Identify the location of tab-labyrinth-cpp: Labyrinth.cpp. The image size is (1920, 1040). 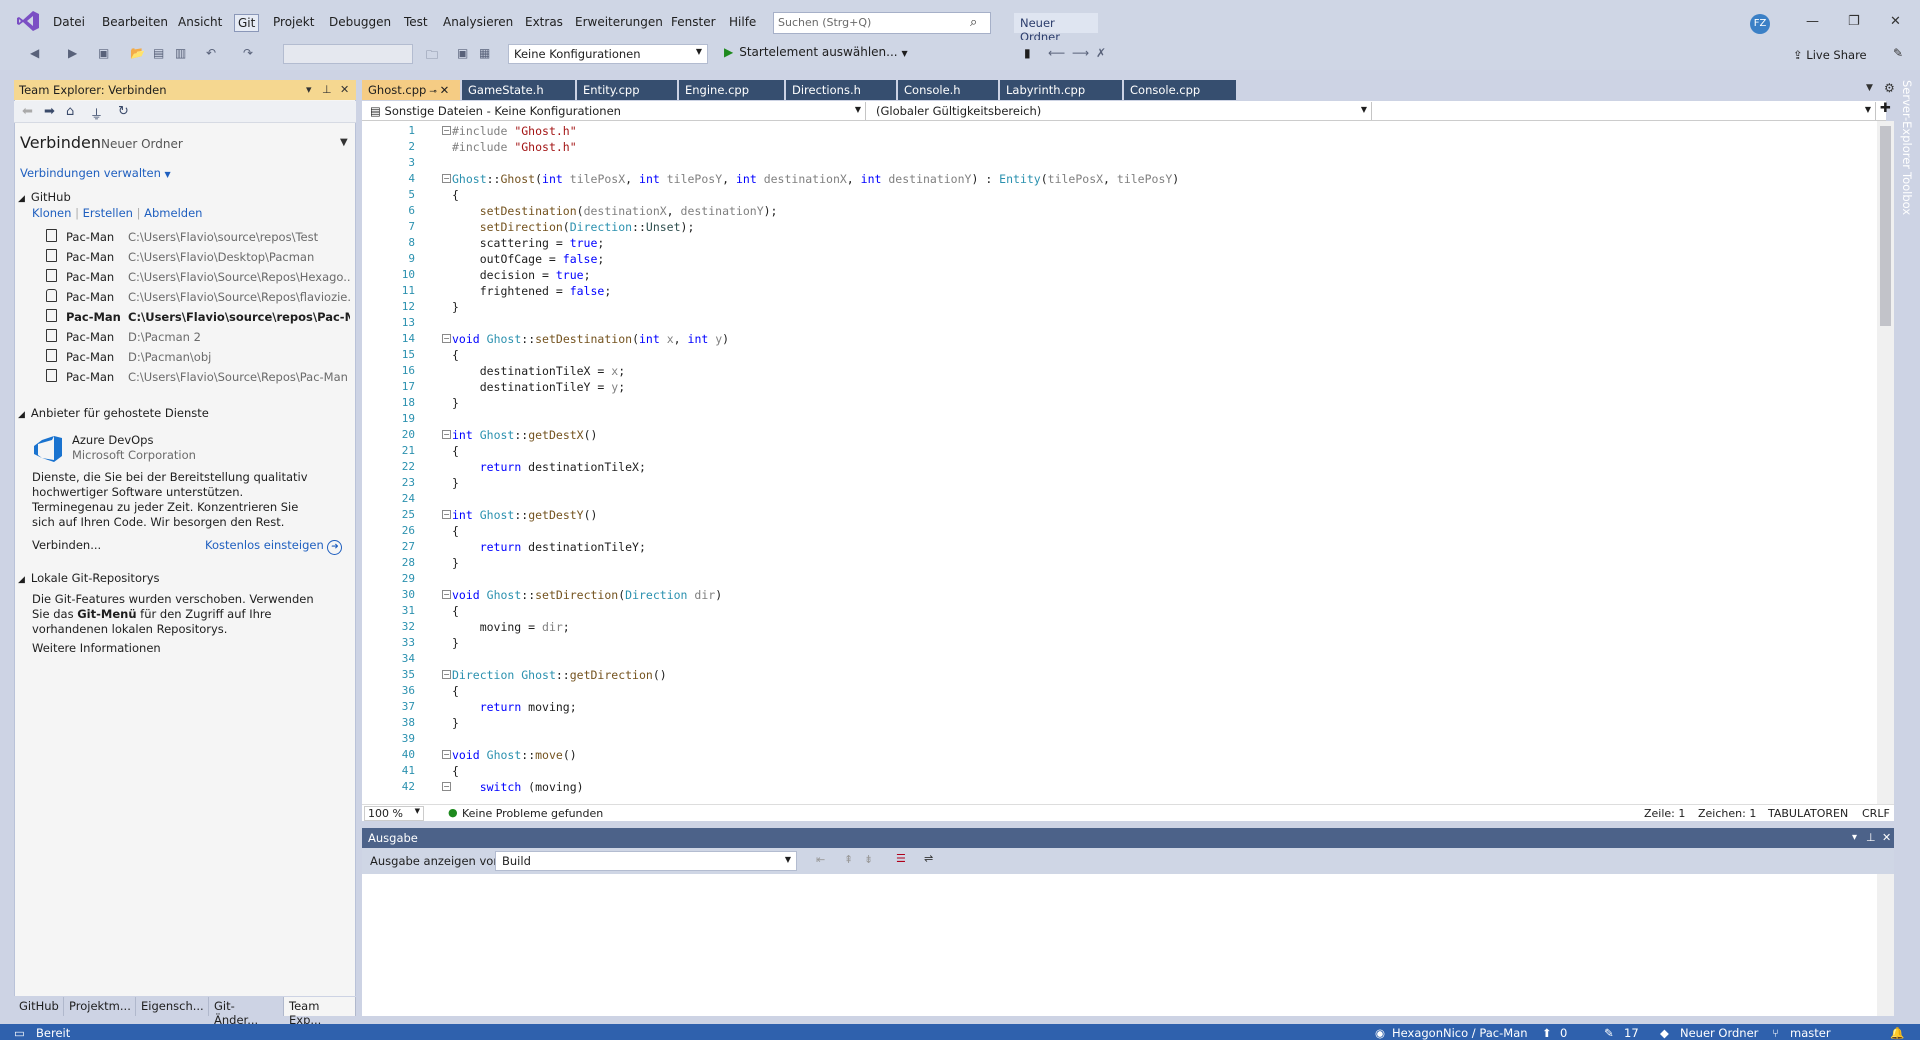
(1061, 90).